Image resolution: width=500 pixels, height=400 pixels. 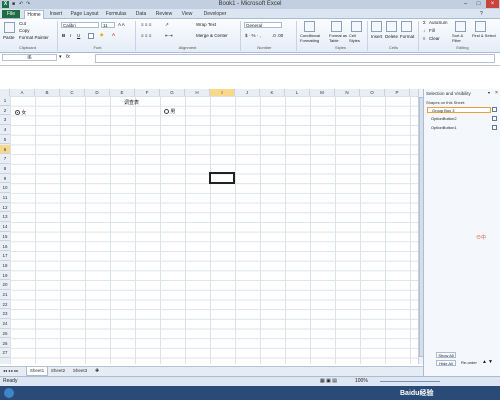 What do you see at coordinates (146, 24) in the screenshot?
I see `align-top-icon: ≡ ≡ ≡` at bounding box center [146, 24].